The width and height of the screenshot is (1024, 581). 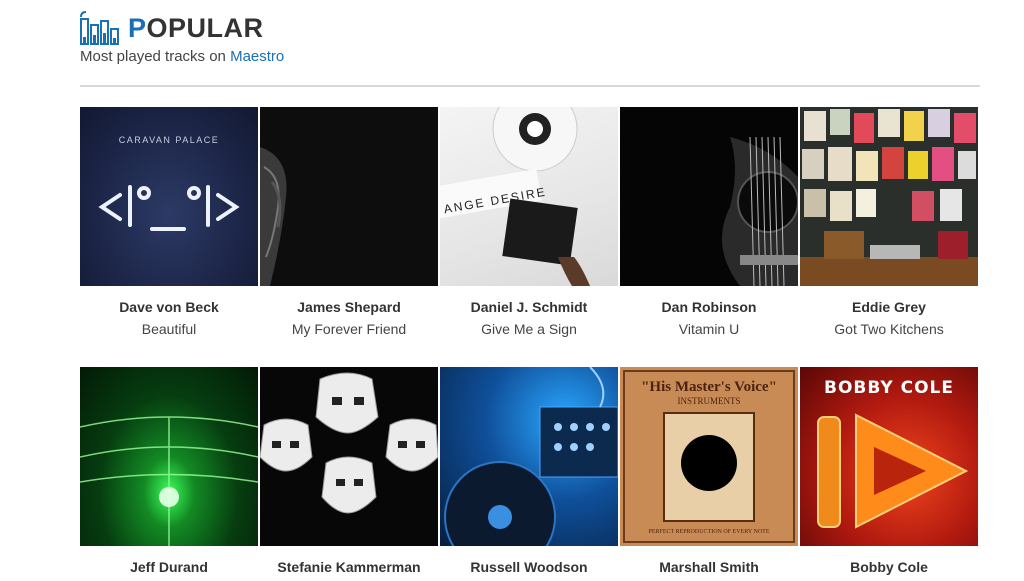 I want to click on track-title: Vitamin U, so click(x=709, y=329).